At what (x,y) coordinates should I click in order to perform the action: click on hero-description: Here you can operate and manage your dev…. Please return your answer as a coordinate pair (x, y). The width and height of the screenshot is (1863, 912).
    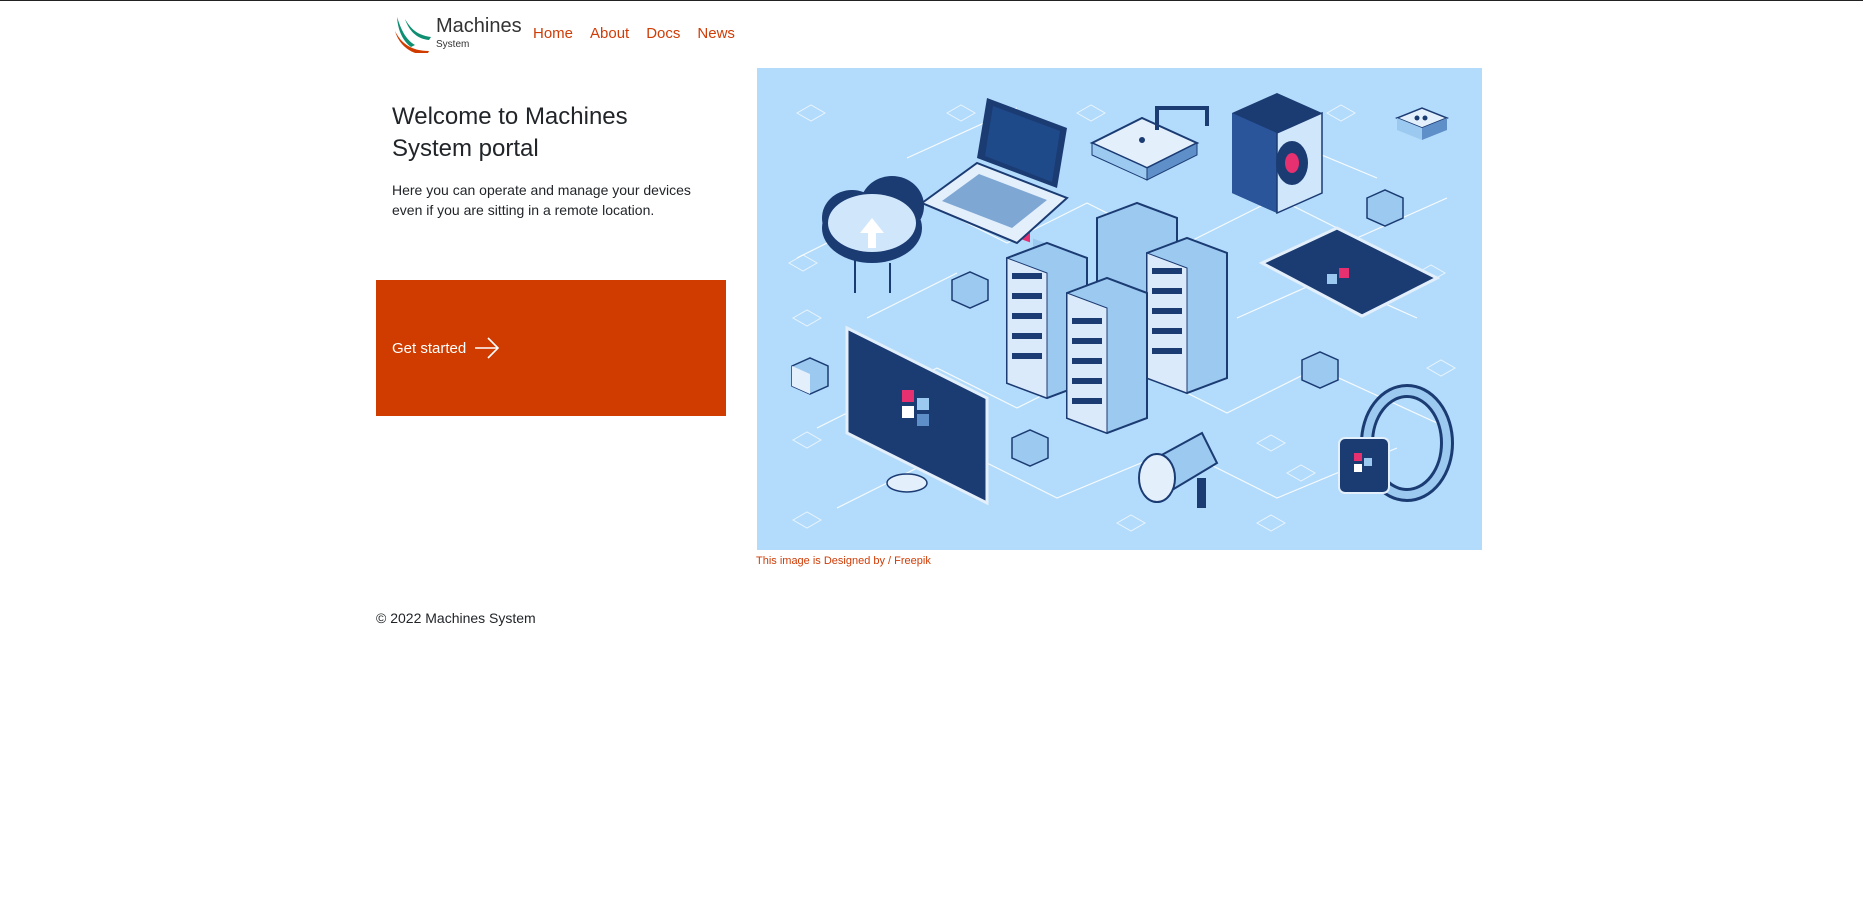
    Looking at the image, I should click on (541, 200).